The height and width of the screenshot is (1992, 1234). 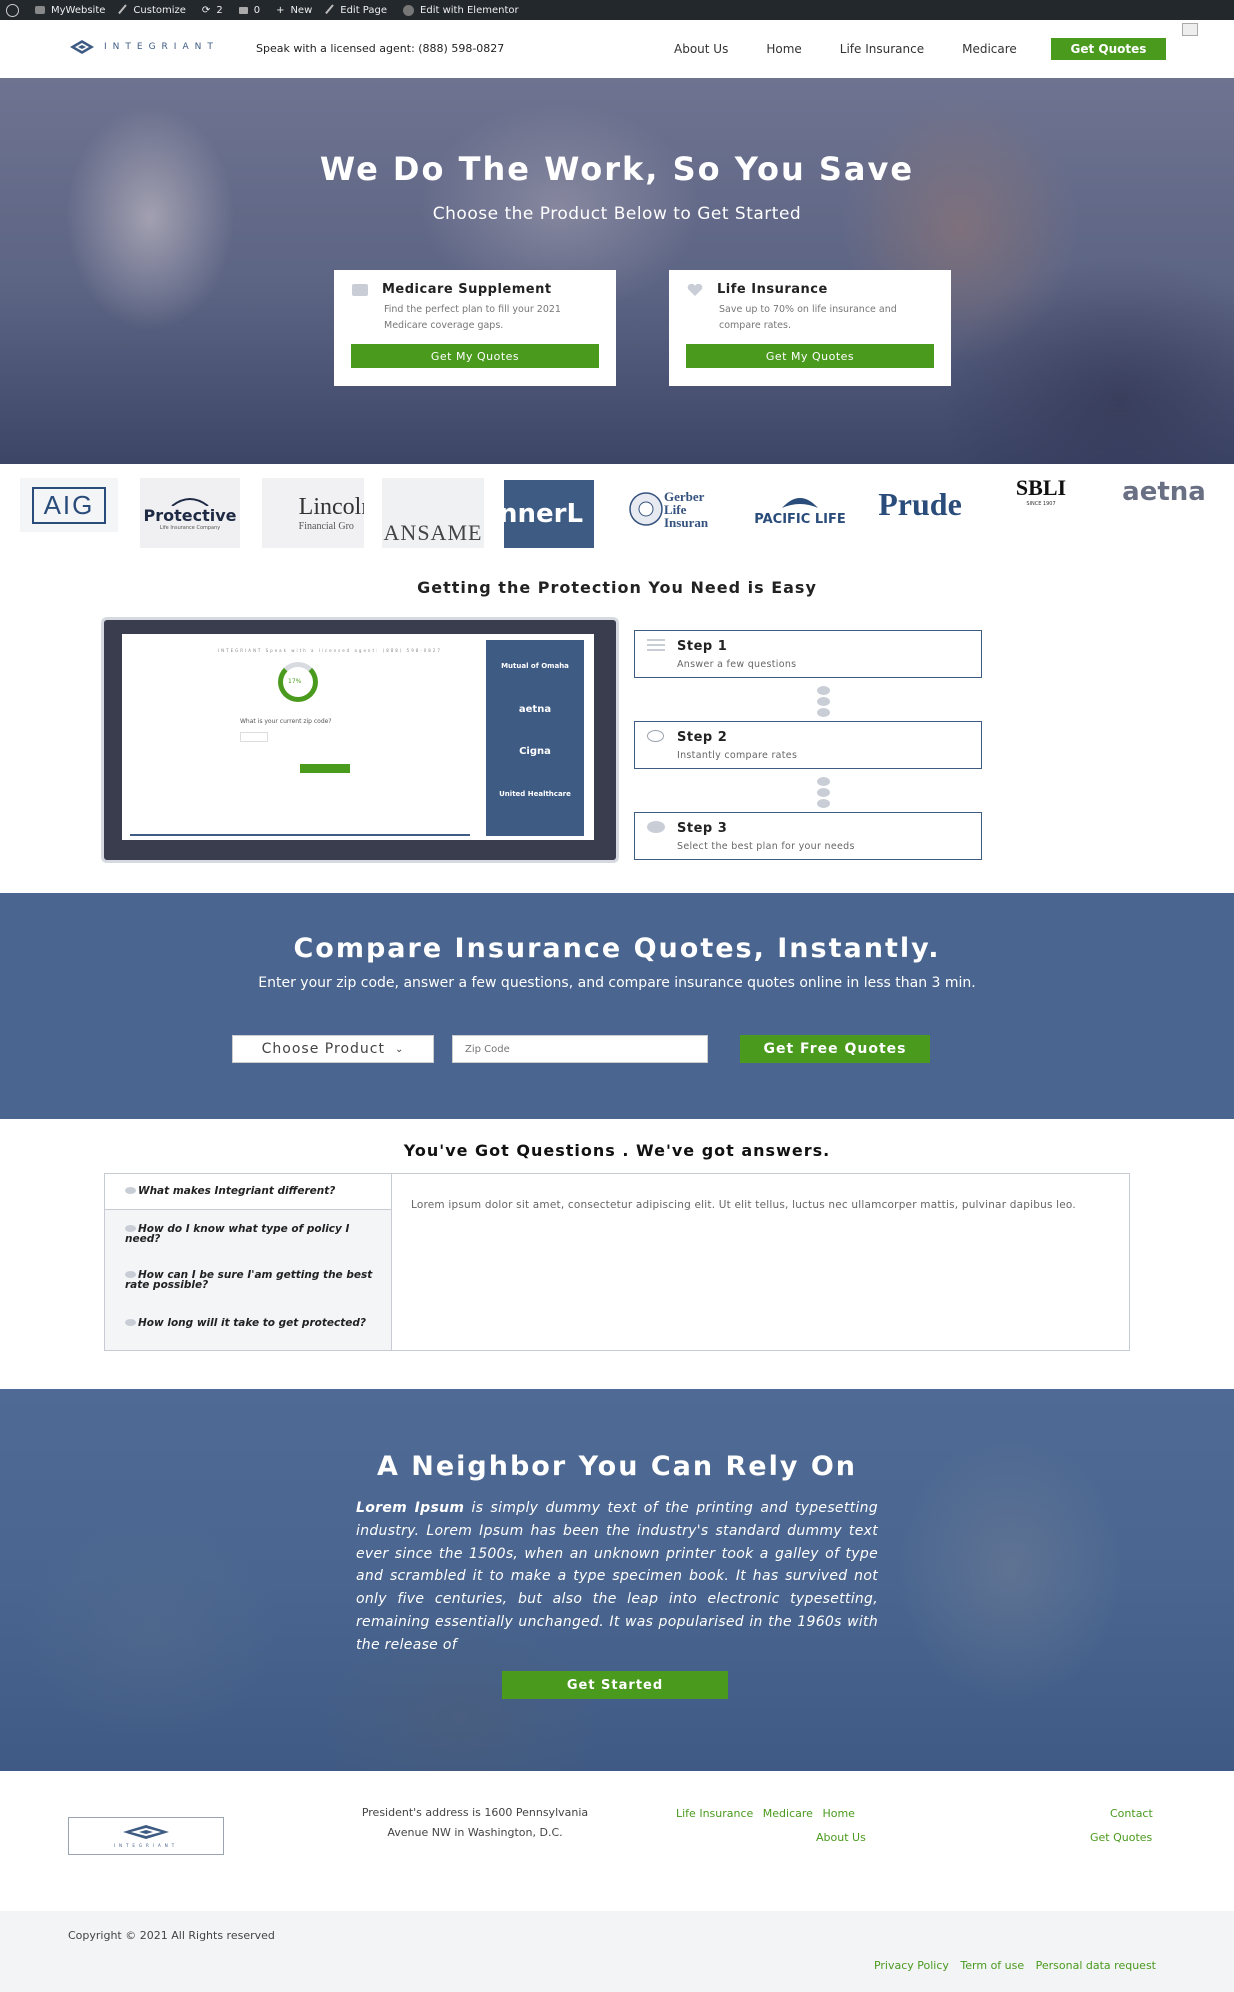 What do you see at coordinates (254, 737) in the screenshot?
I see `tablet-zip-input` at bounding box center [254, 737].